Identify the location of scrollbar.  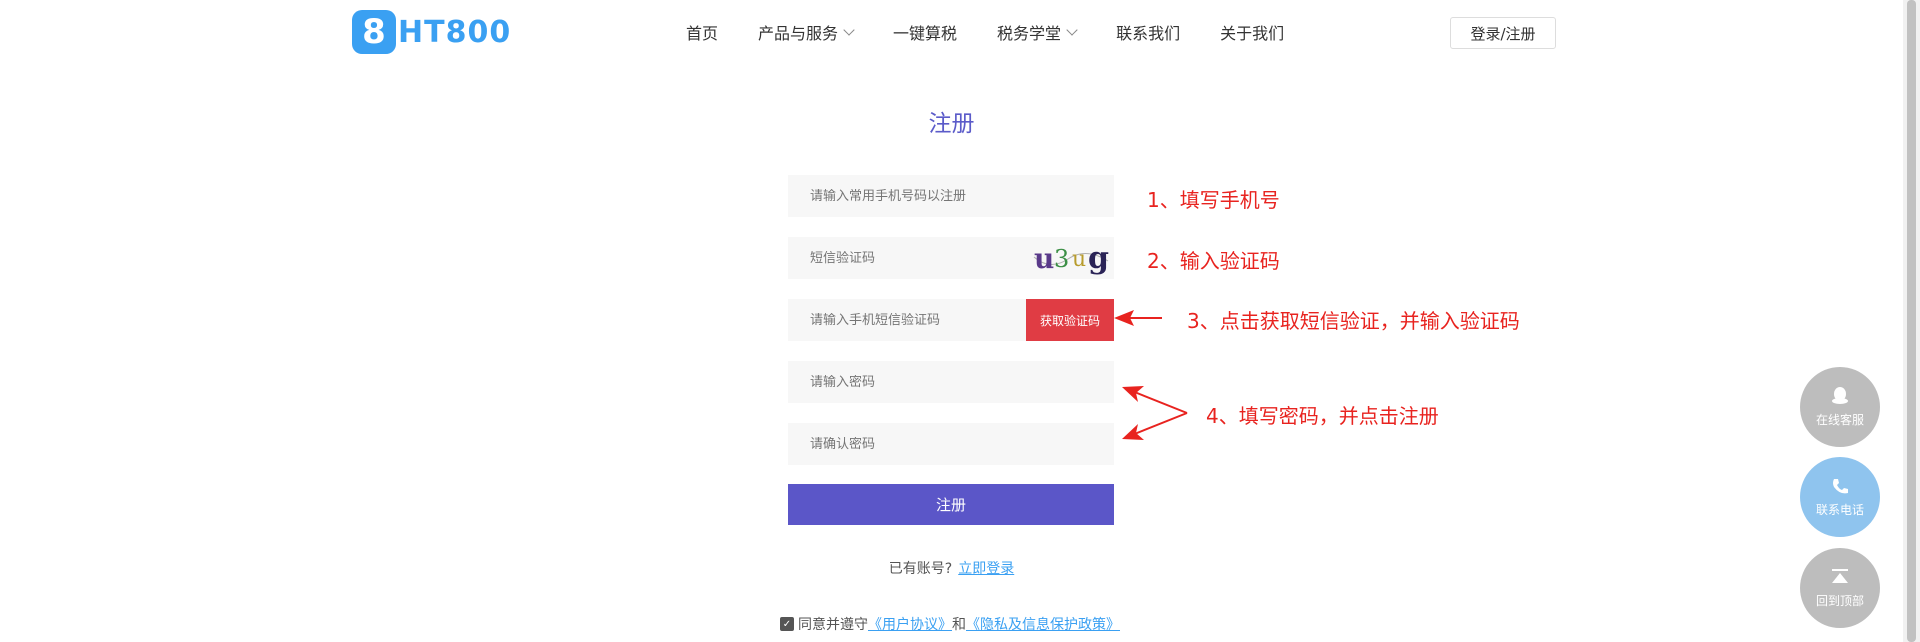
(1911, 321).